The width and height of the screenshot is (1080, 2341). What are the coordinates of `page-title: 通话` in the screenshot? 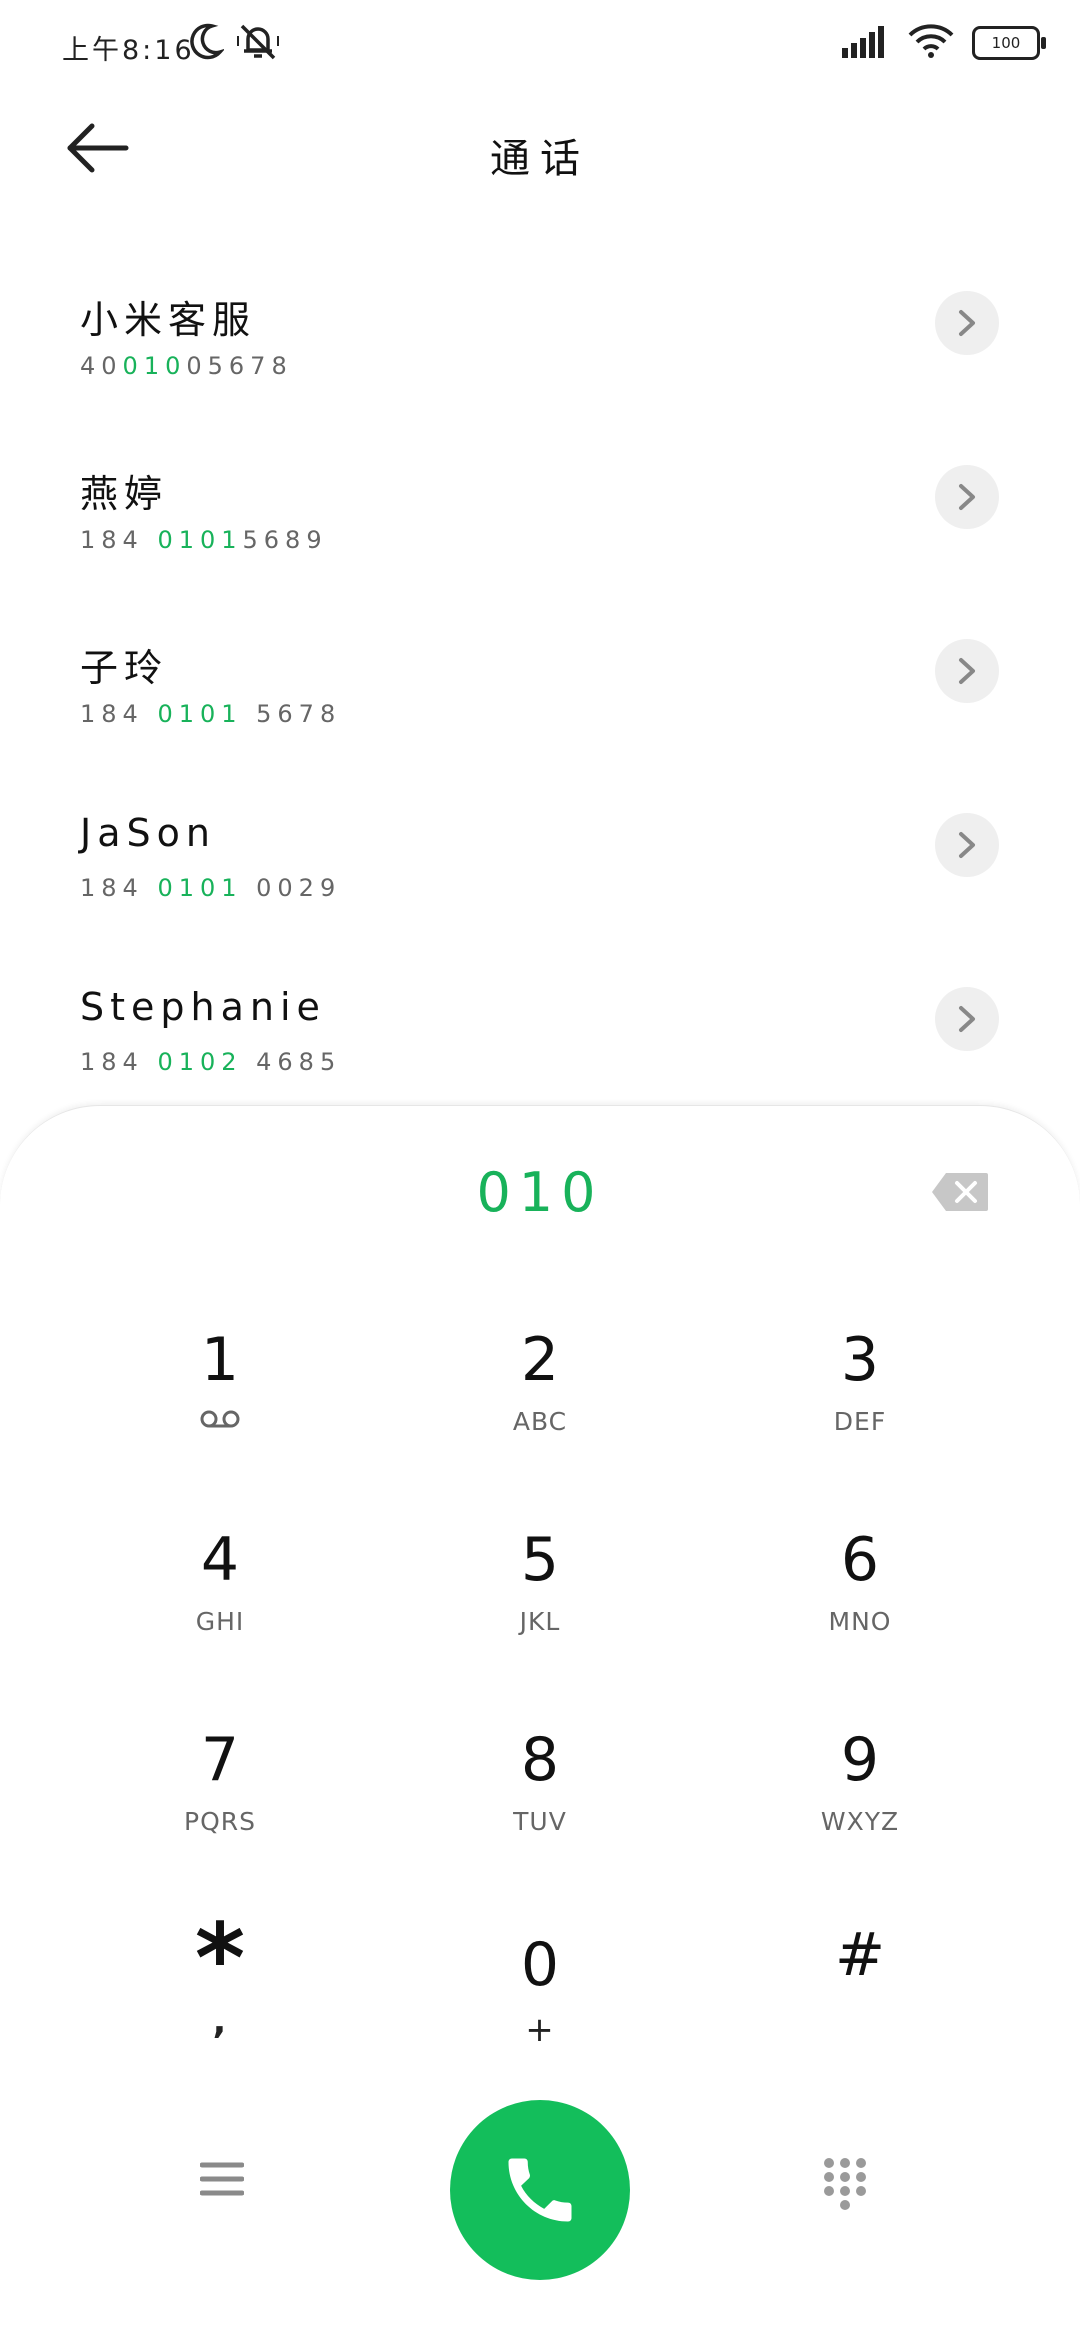 It's located at (540, 159).